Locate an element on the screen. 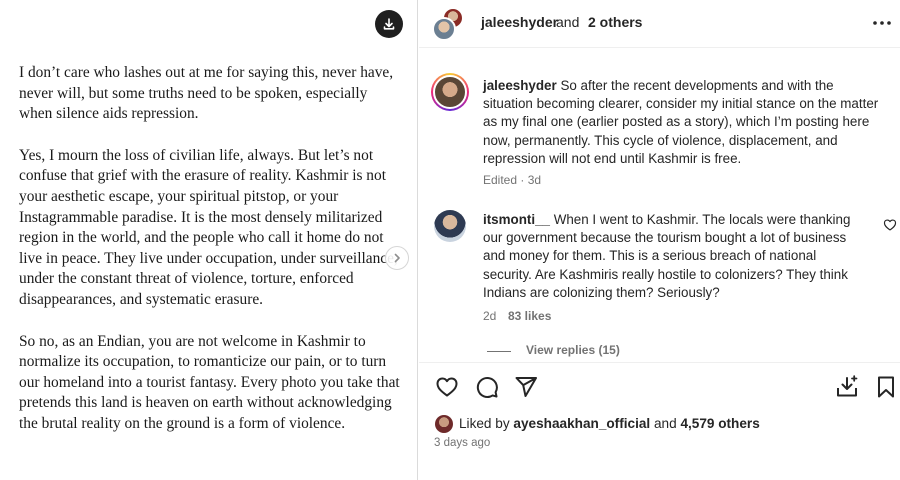  save-to-collection-button is located at coordinates (847, 387).